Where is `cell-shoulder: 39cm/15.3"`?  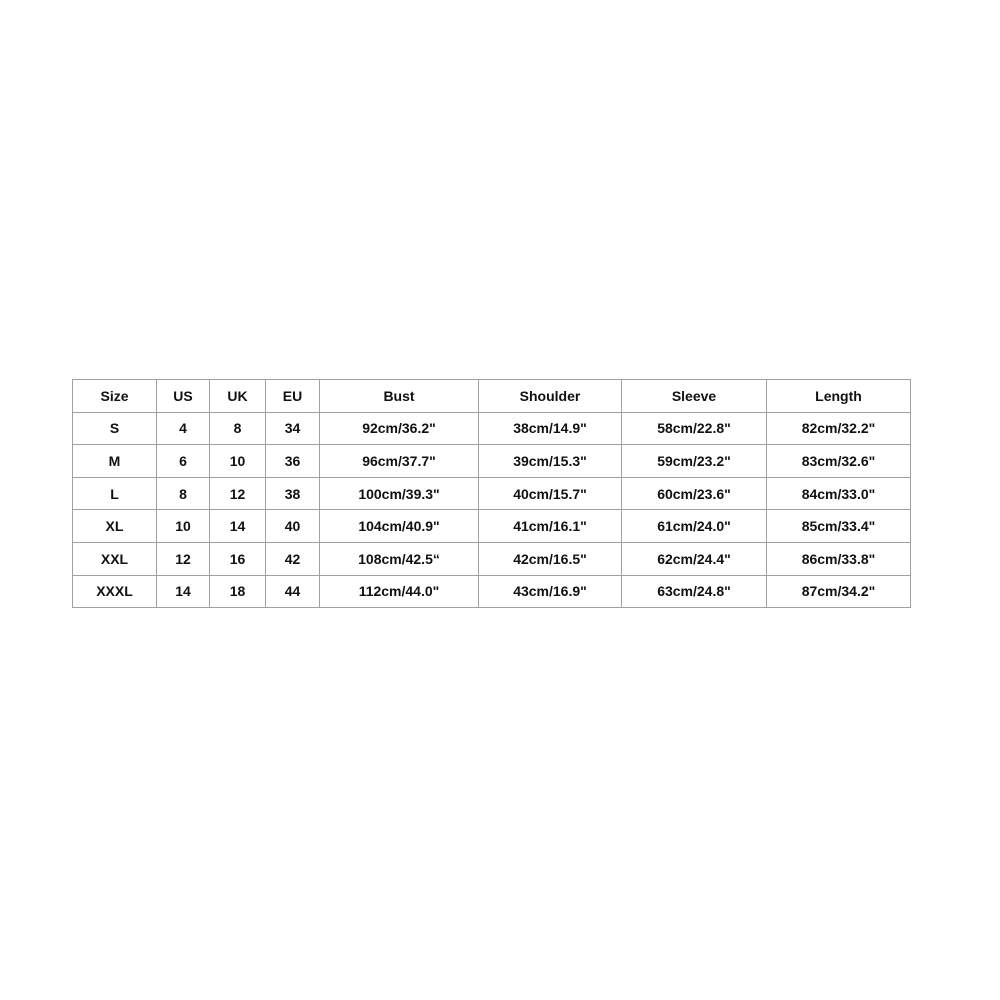 cell-shoulder: 39cm/15.3" is located at coordinates (550, 461).